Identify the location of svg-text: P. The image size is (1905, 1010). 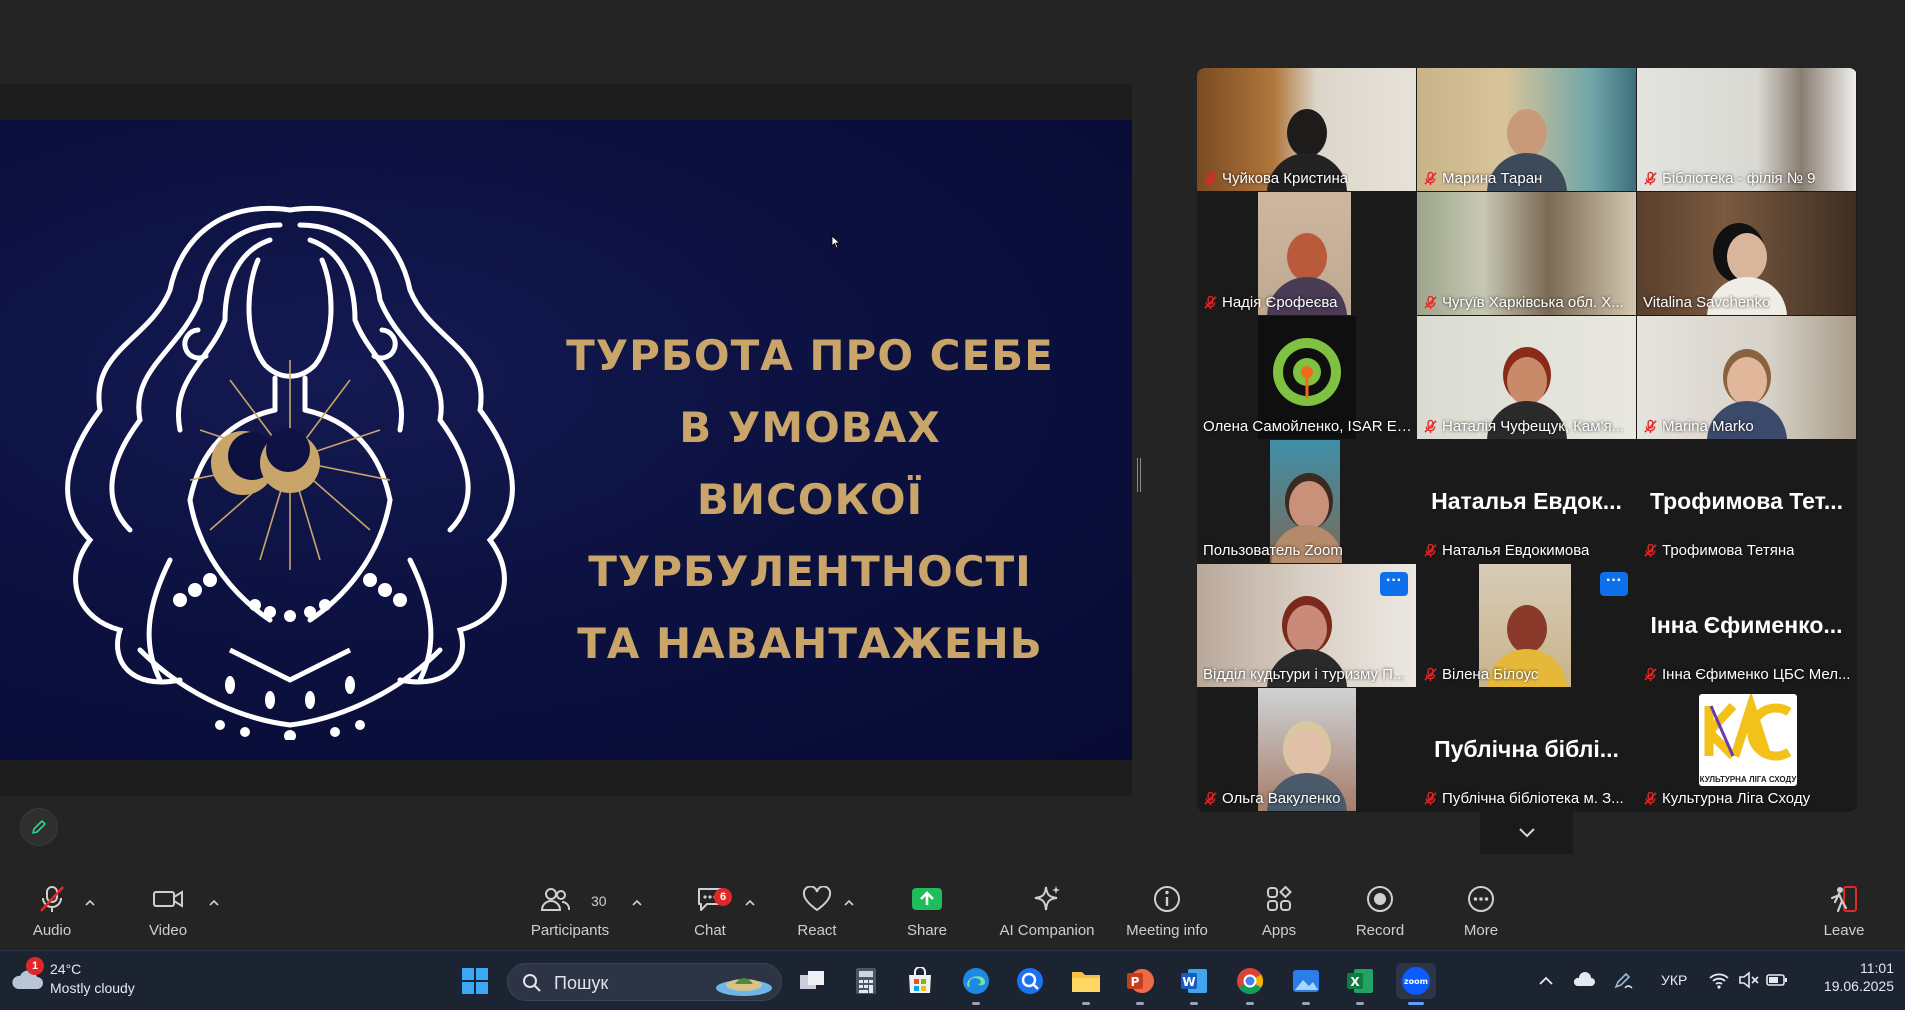
(1135, 982).